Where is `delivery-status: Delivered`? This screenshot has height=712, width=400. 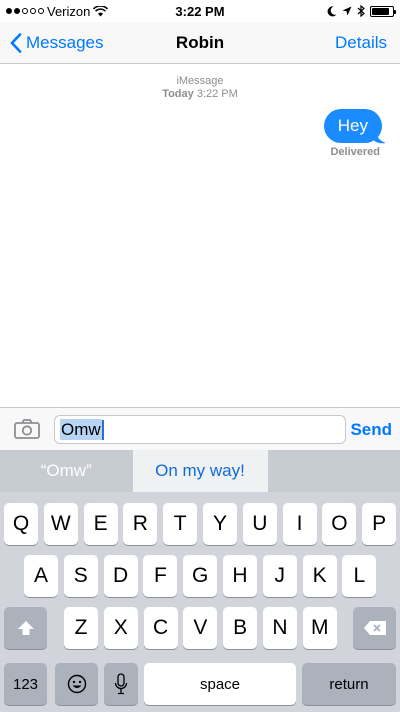 delivery-status: Delivered is located at coordinates (355, 152).